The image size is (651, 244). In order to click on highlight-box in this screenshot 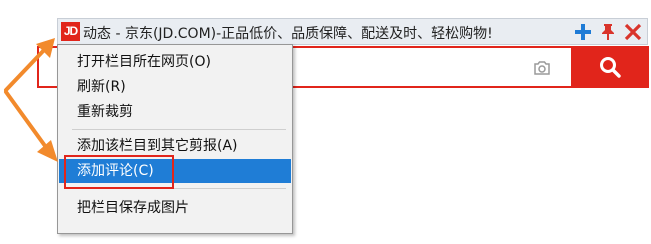, I will do `click(119, 172)`.